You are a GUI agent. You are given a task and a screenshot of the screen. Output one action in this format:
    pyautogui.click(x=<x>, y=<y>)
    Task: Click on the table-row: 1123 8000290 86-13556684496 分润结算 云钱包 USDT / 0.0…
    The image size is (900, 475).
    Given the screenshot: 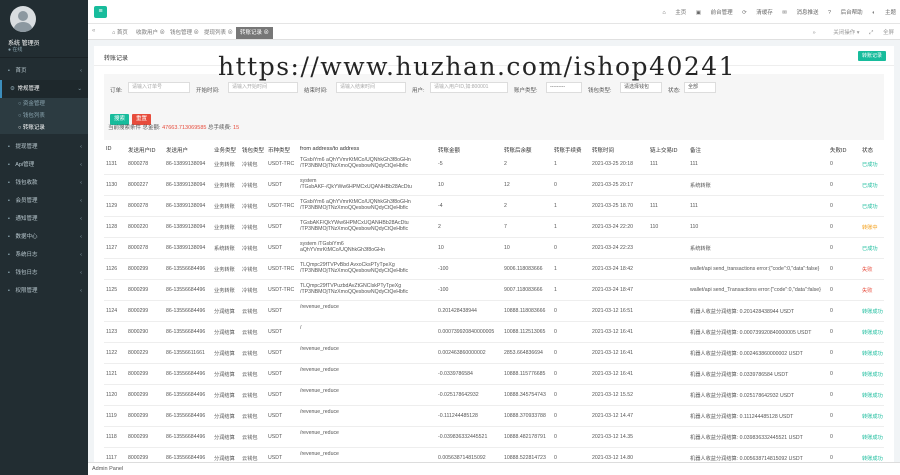 What is the action you would take?
    pyautogui.click(x=494, y=332)
    